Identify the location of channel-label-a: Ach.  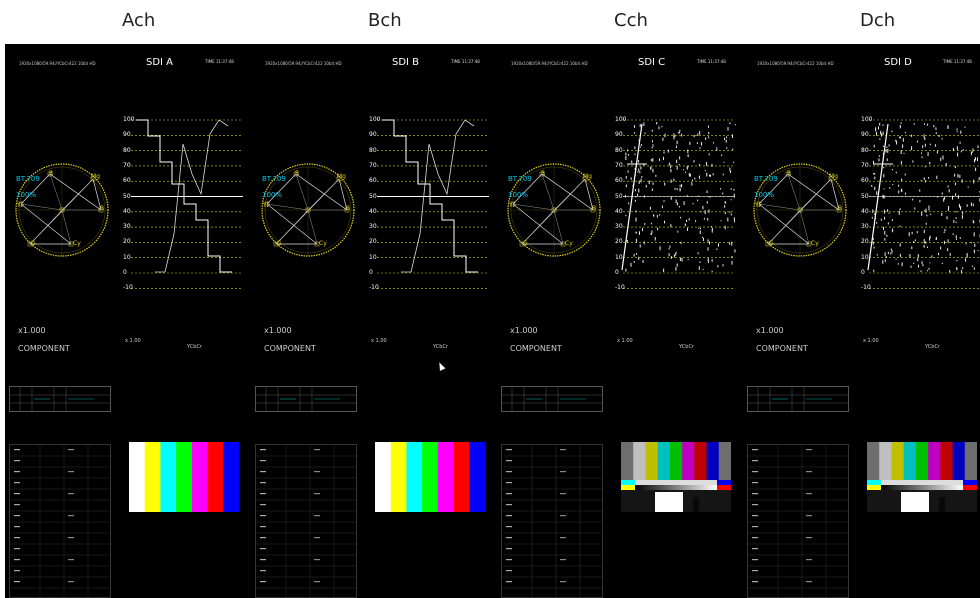
(139, 20).